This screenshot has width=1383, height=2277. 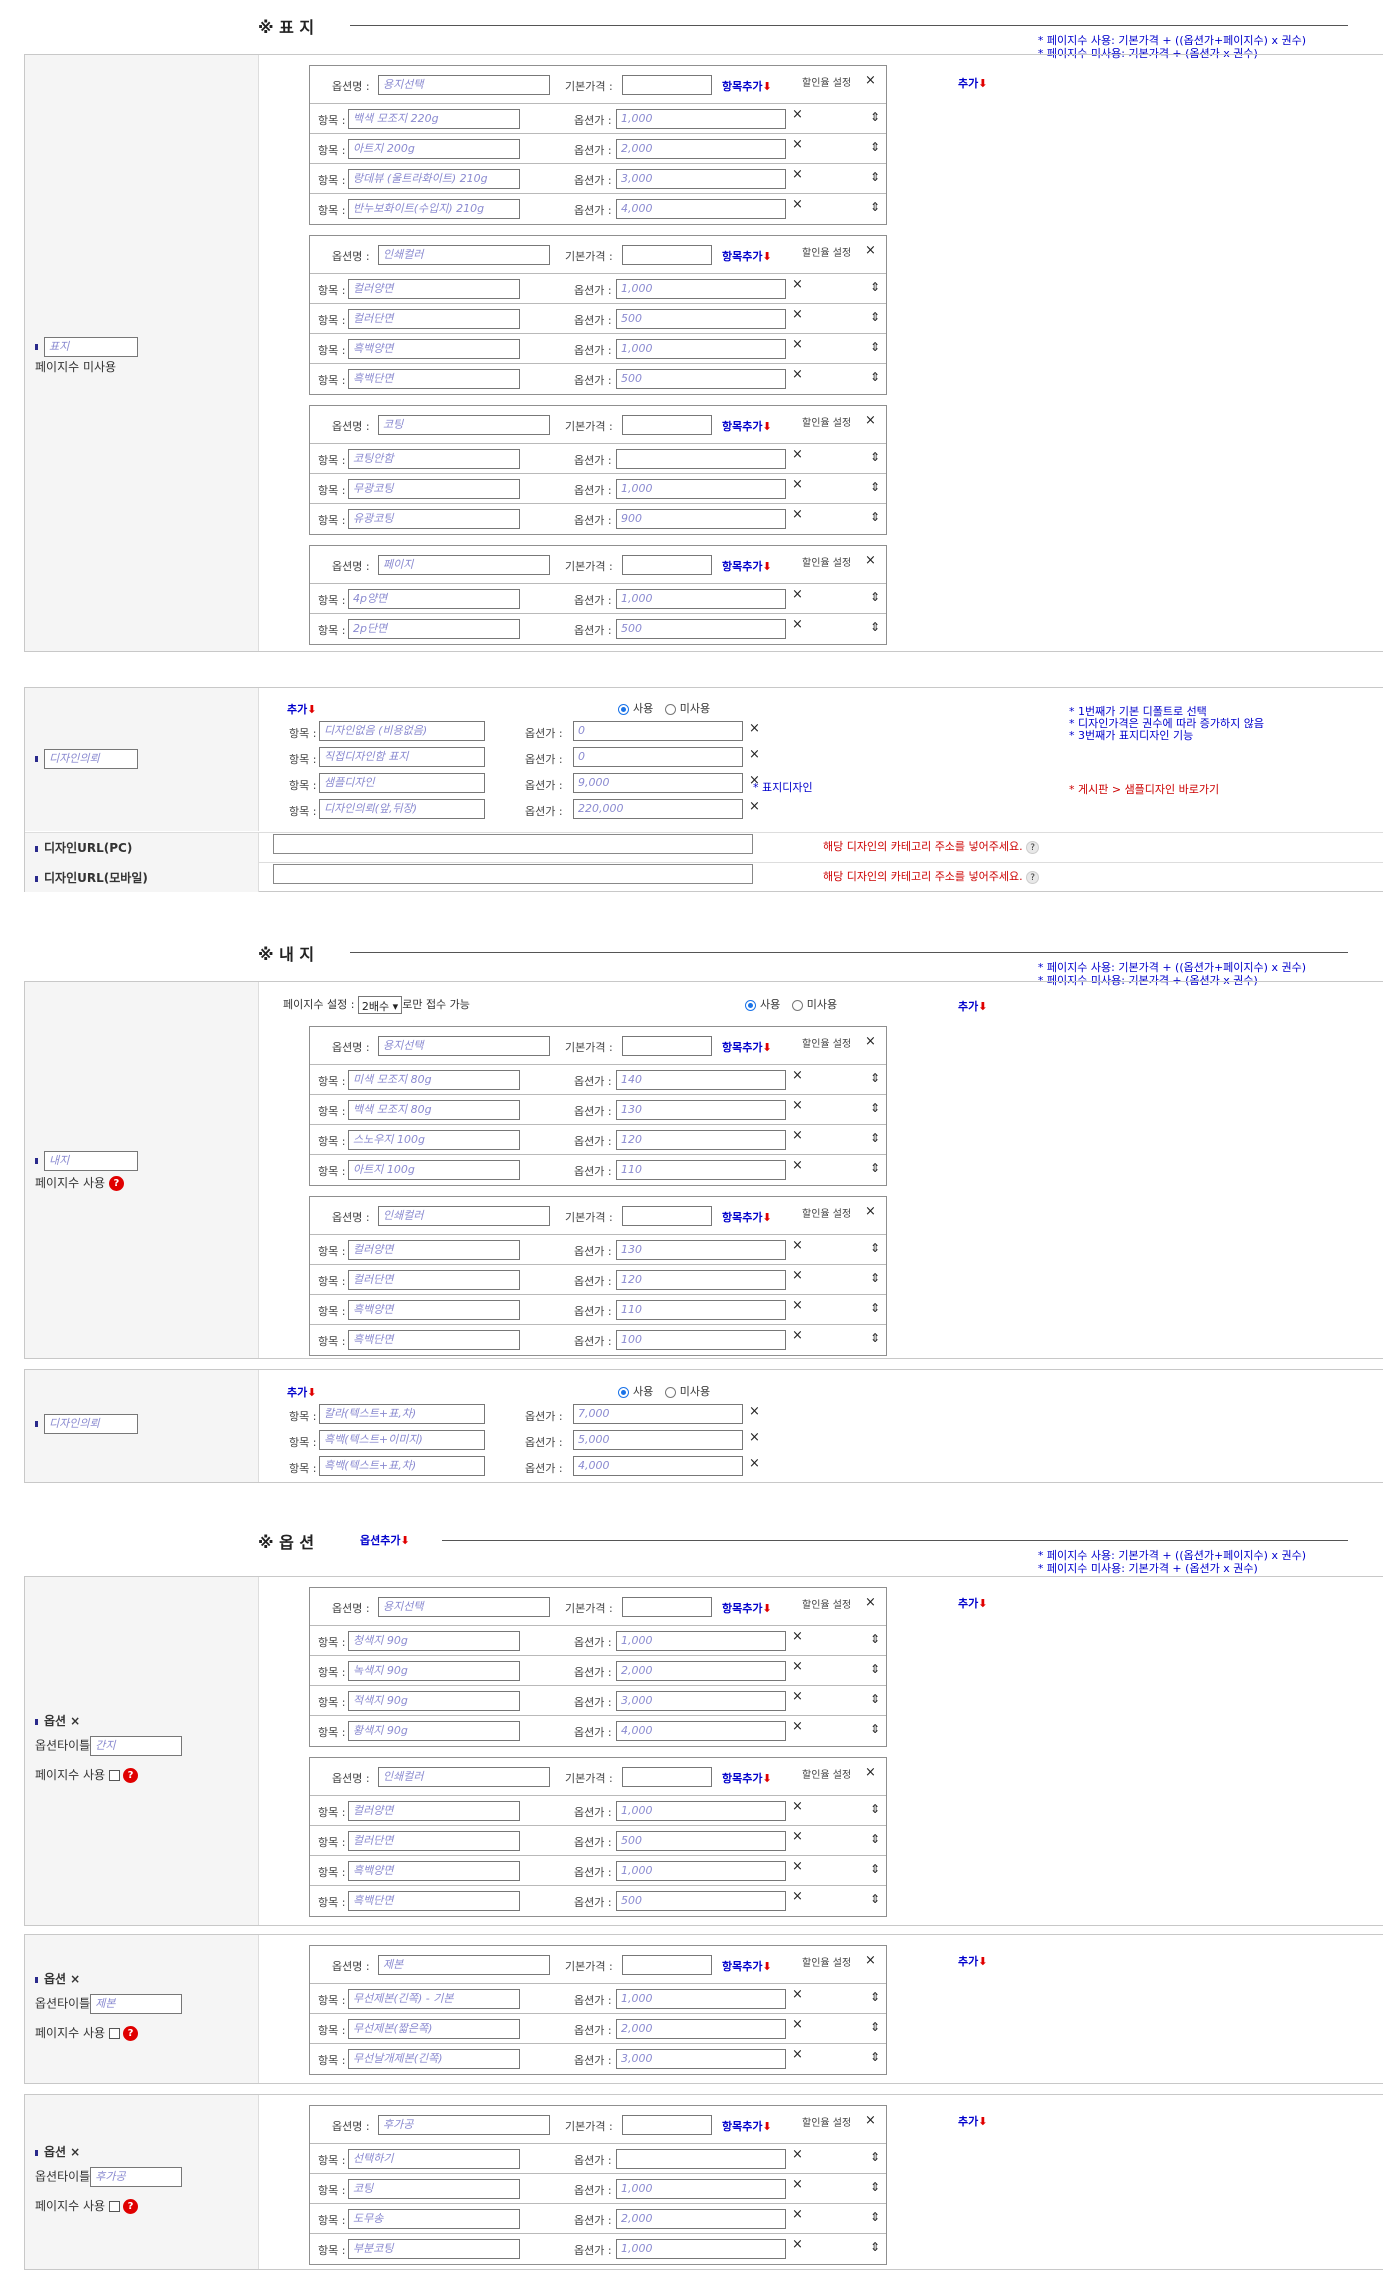 I want to click on url-mobile-input, so click(x=513, y=874).